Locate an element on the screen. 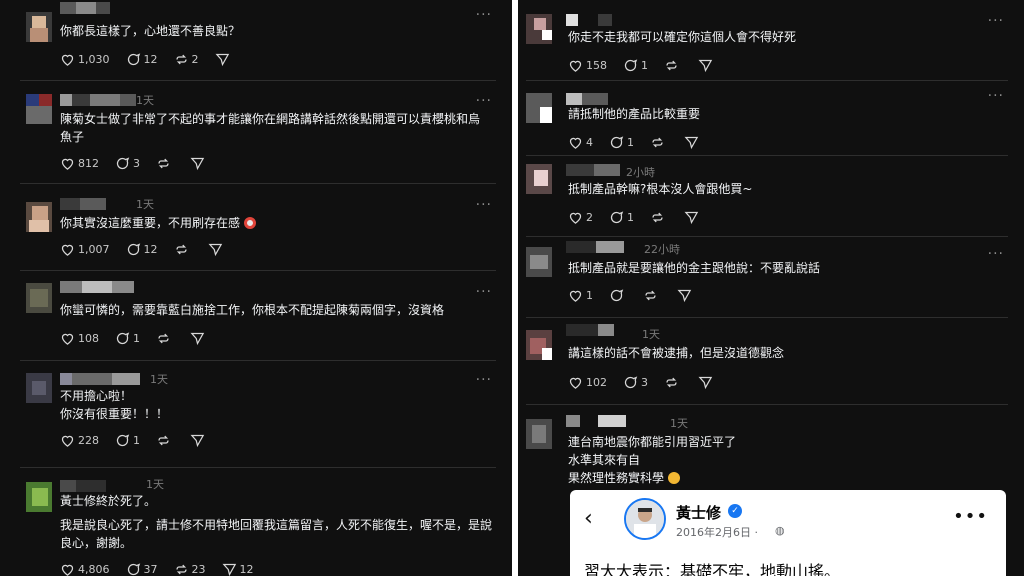 The width and height of the screenshot is (1024, 576). like-button: 1 is located at coordinates (580, 295).